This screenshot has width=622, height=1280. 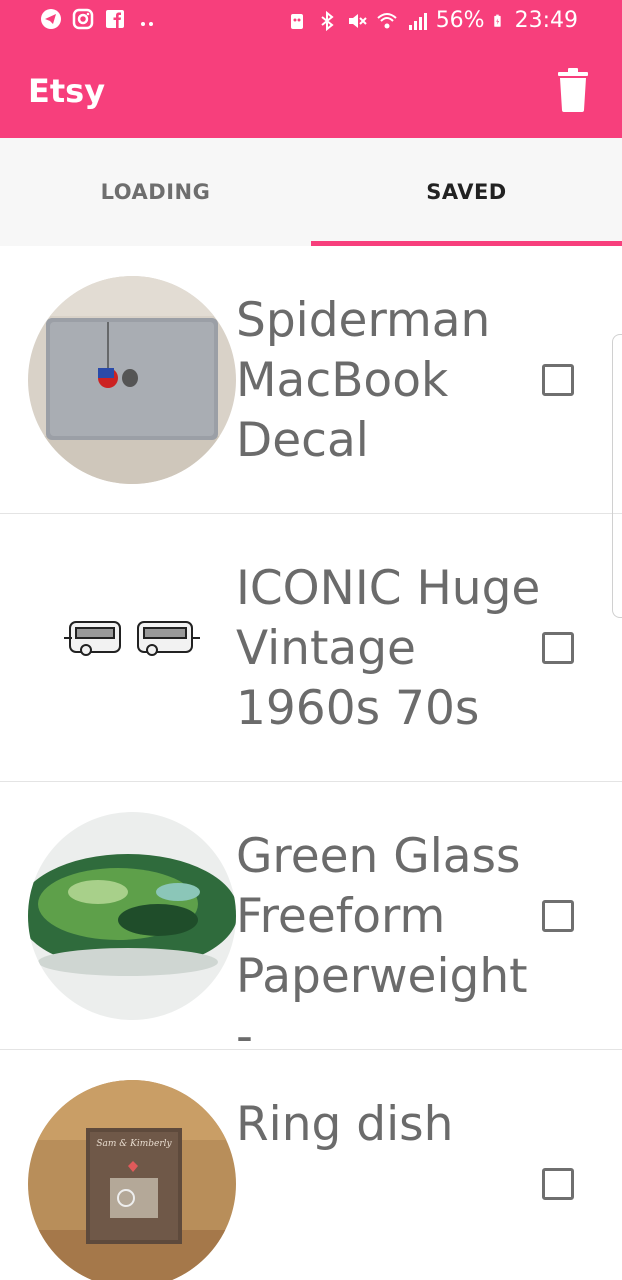 What do you see at coordinates (382, 946) in the screenshot?
I see `item-title: Green Glass Freeform Paperweight -` at bounding box center [382, 946].